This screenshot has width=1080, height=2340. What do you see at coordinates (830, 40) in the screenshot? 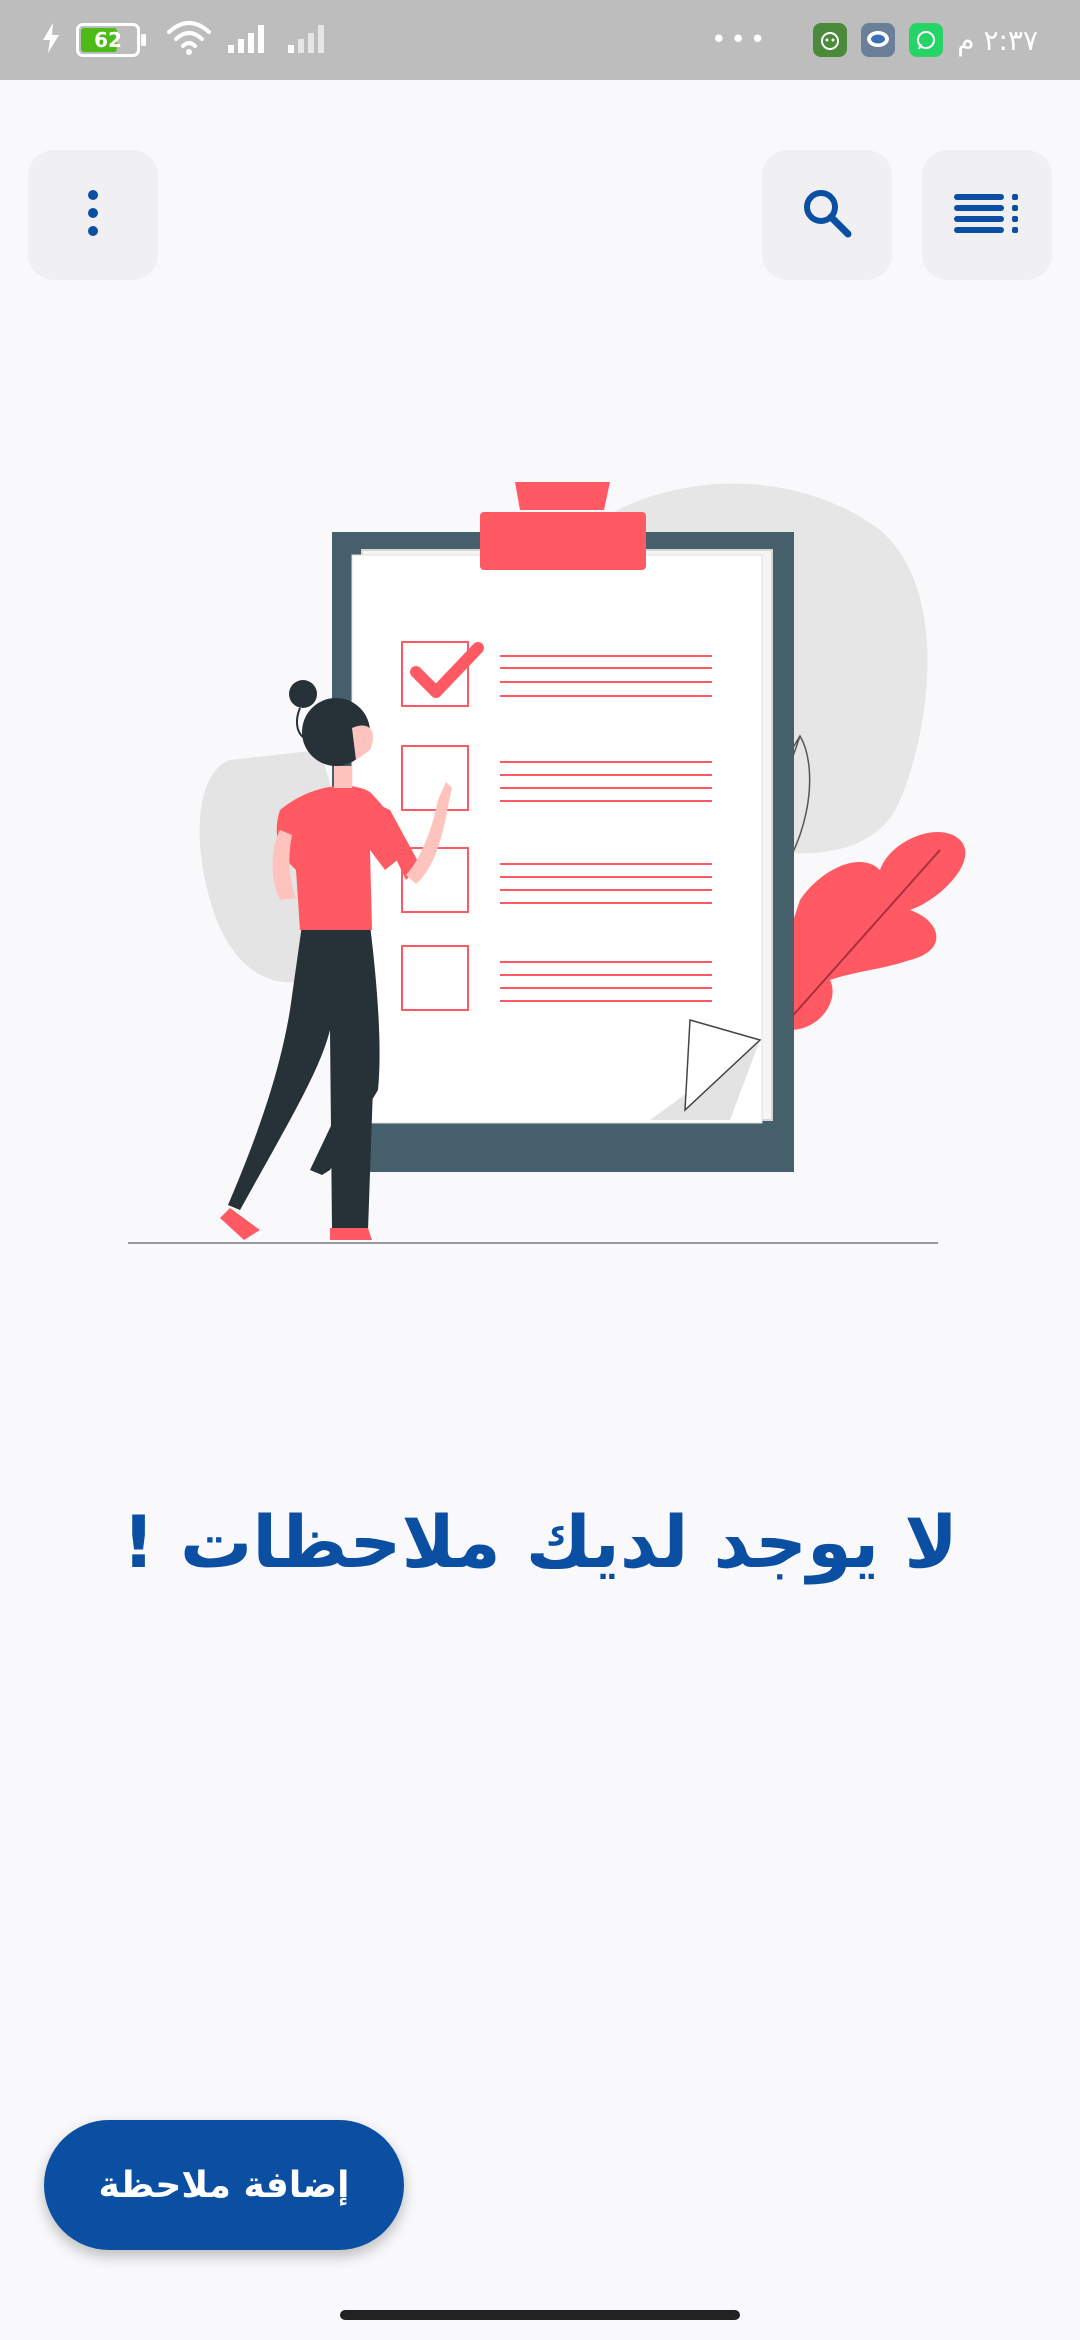
I see `cat-app-icon` at bounding box center [830, 40].